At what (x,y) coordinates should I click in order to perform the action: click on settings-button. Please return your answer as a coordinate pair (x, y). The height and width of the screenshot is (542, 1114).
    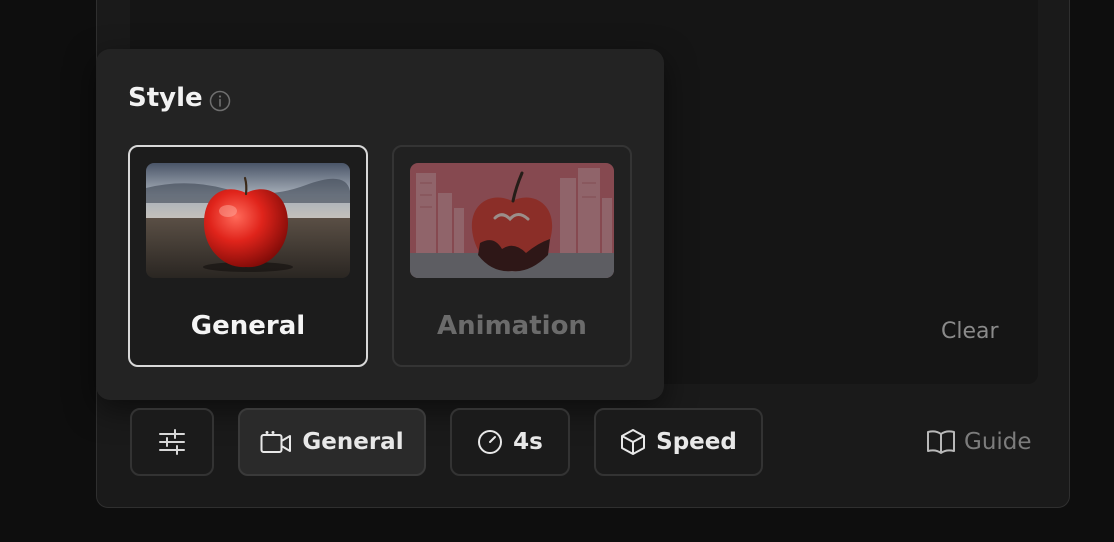
    Looking at the image, I should click on (172, 442).